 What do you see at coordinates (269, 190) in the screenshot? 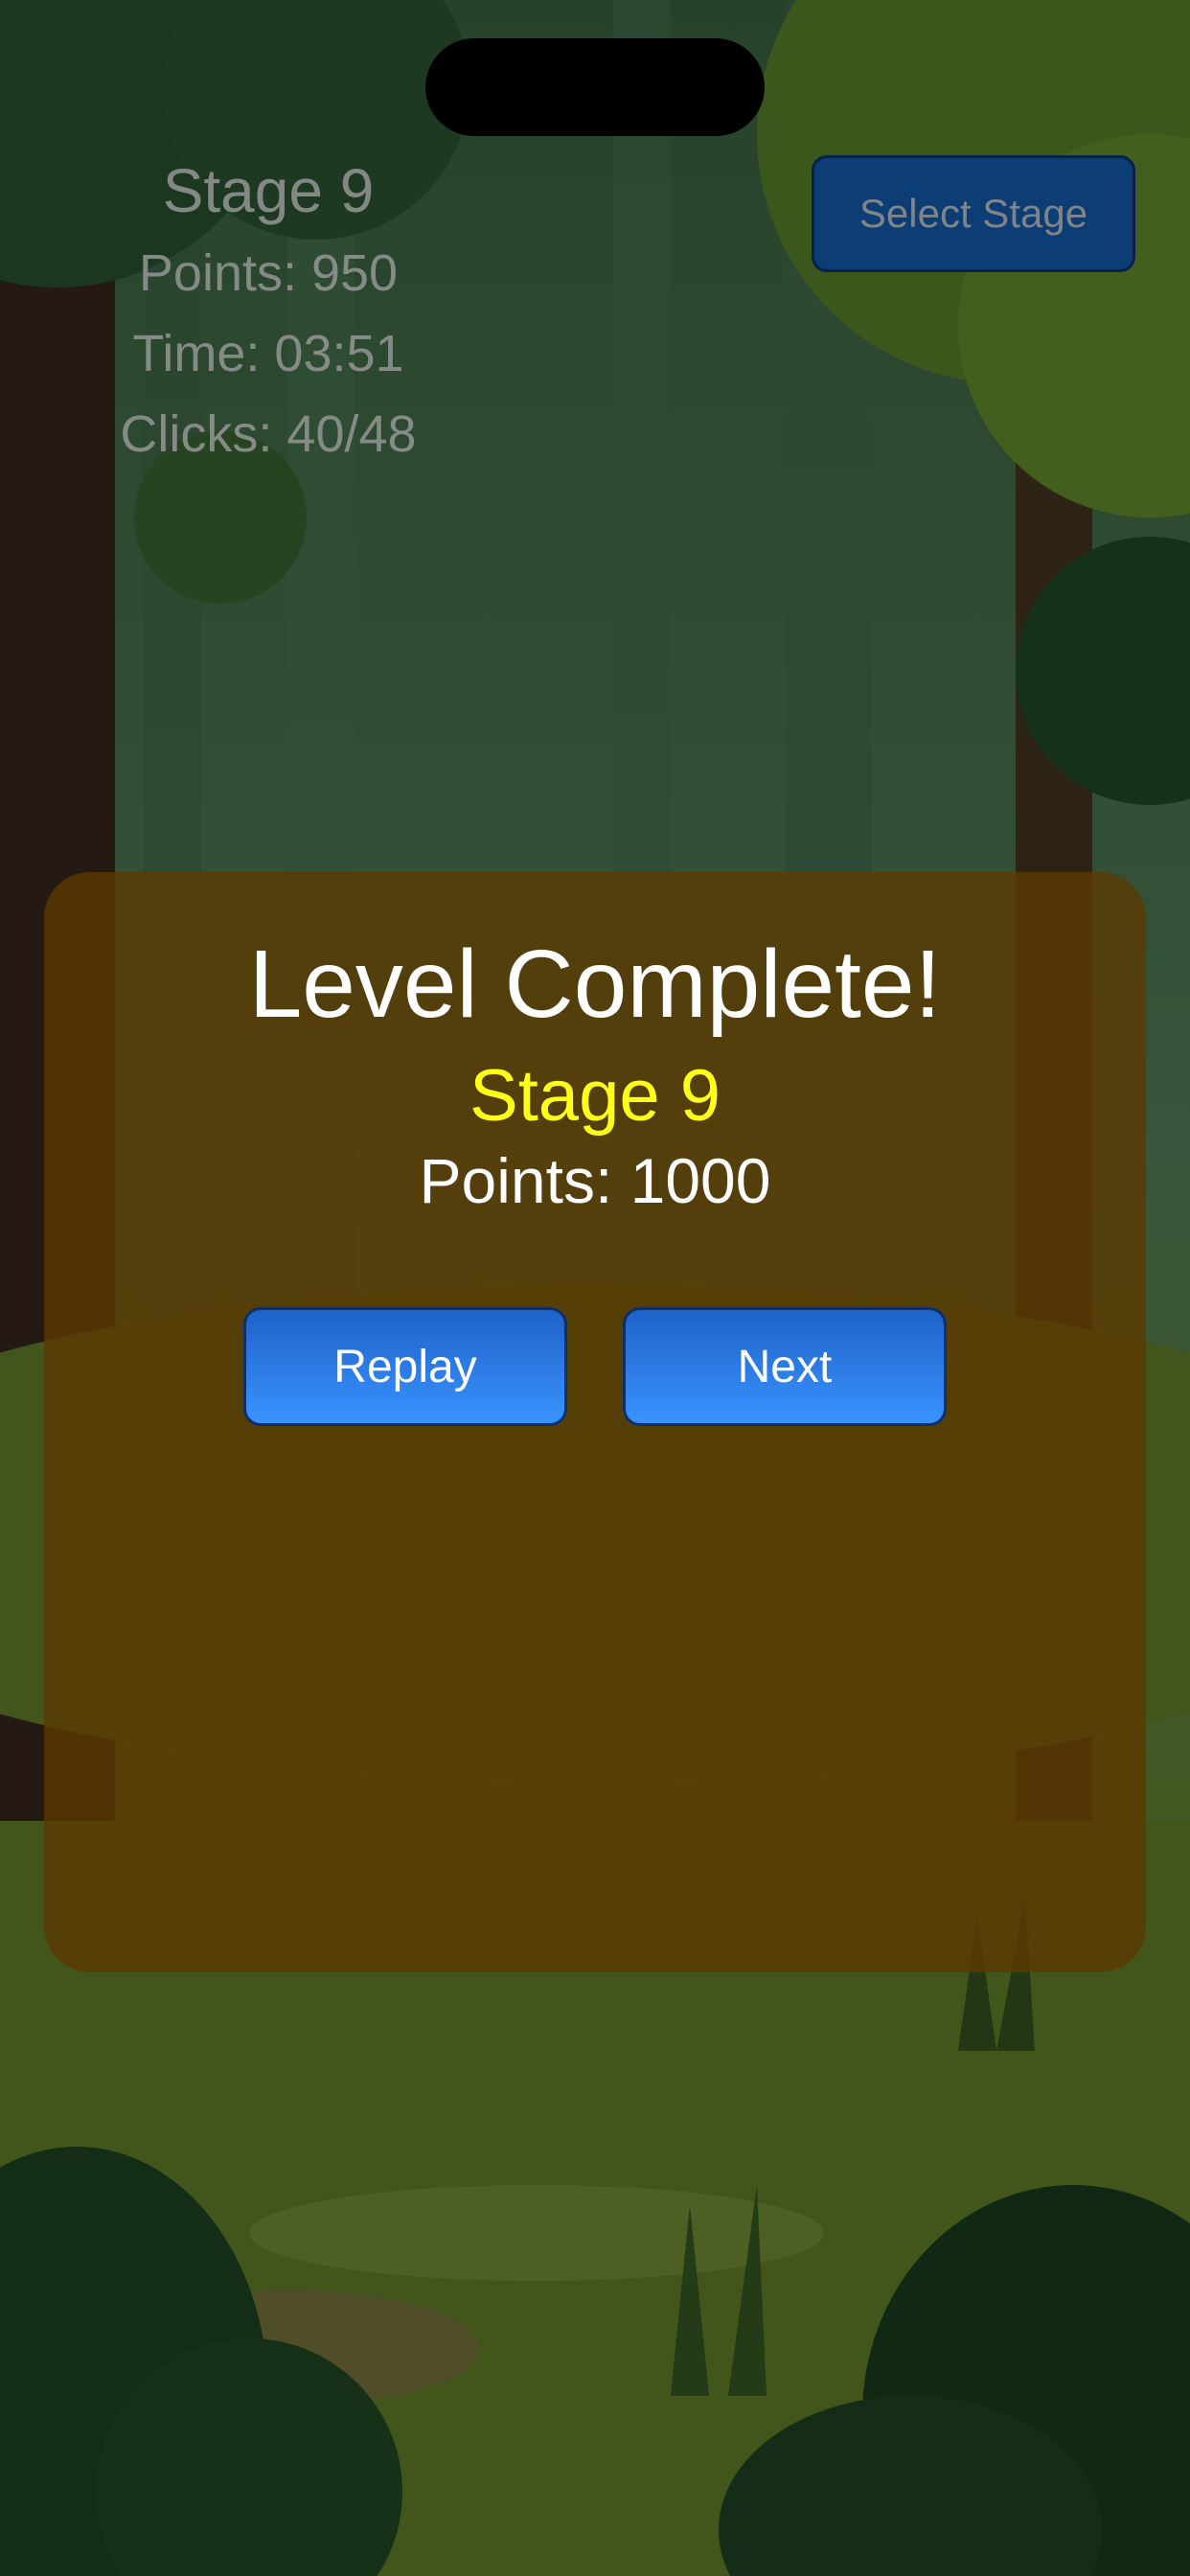
I see `hud-stage-label: Stage 9` at bounding box center [269, 190].